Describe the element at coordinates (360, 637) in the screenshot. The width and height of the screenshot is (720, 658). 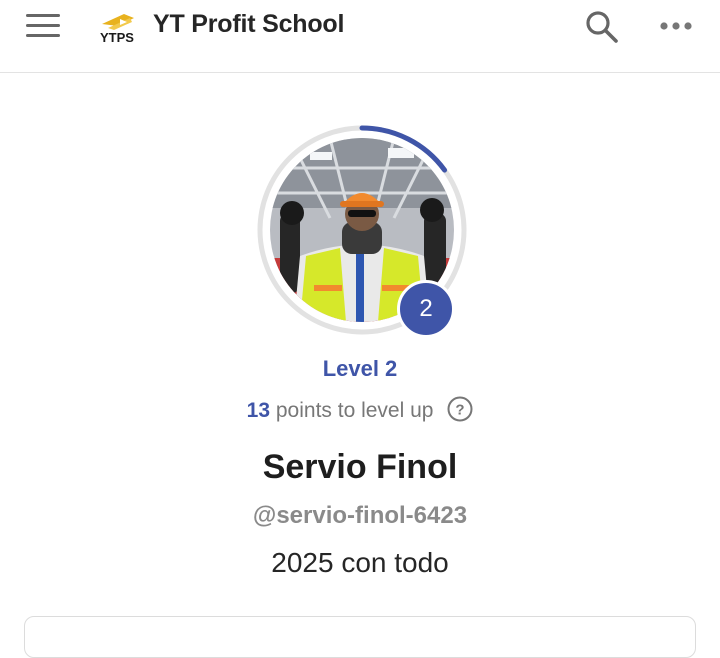
I see `profile-card` at that location.